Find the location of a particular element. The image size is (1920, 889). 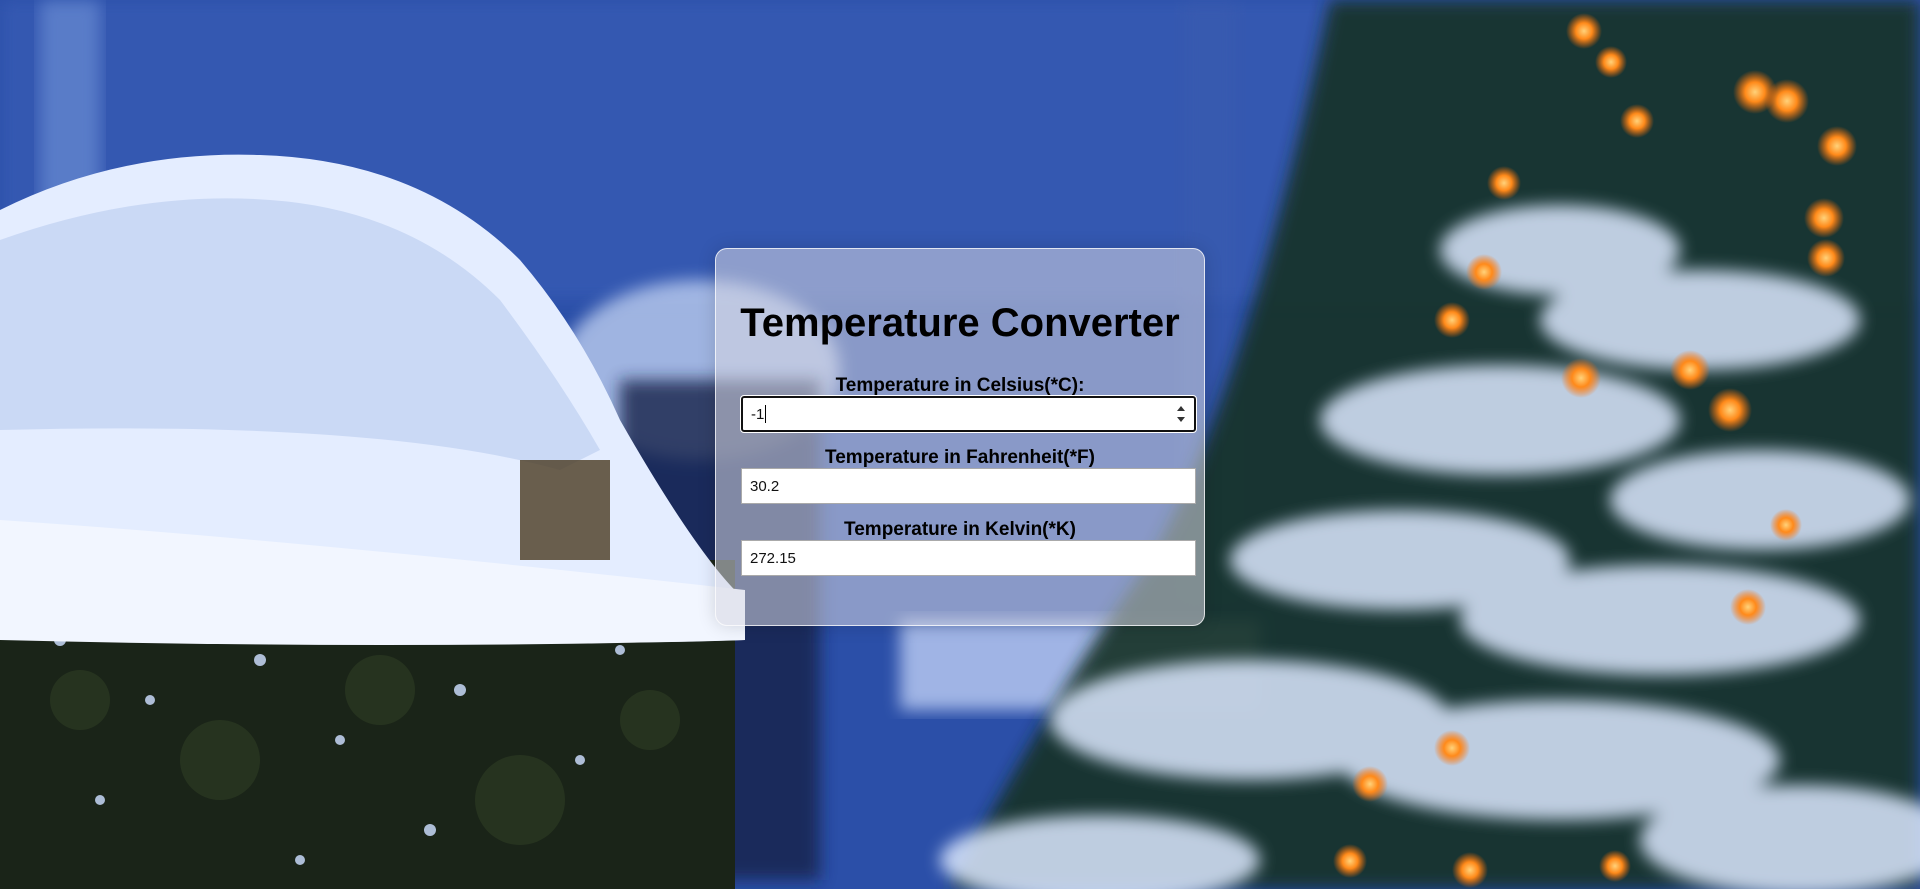

kelvin-value: 272.15 is located at coordinates (773, 558).